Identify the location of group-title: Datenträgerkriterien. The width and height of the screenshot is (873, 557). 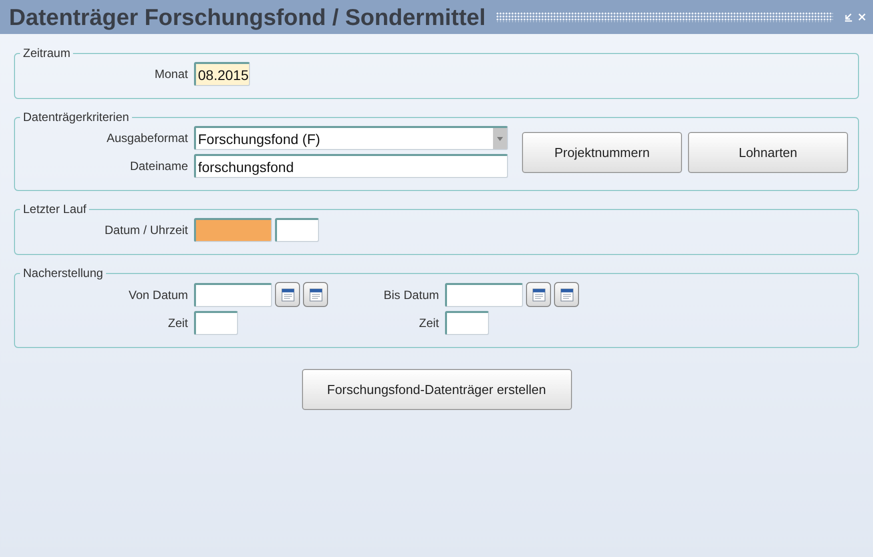
(76, 117).